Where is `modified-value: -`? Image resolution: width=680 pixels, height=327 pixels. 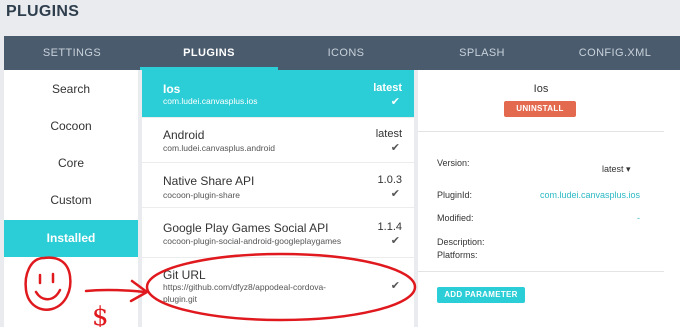
modified-value: - is located at coordinates (638, 218).